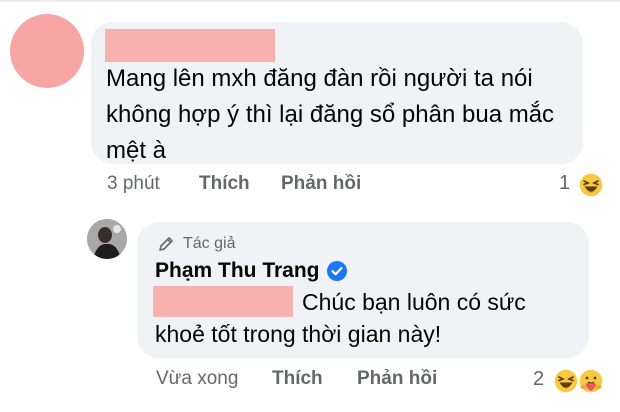 Image resolution: width=620 pixels, height=412 pixels. Describe the element at coordinates (190, 45) in the screenshot. I see `commenter-name-redacted` at that location.